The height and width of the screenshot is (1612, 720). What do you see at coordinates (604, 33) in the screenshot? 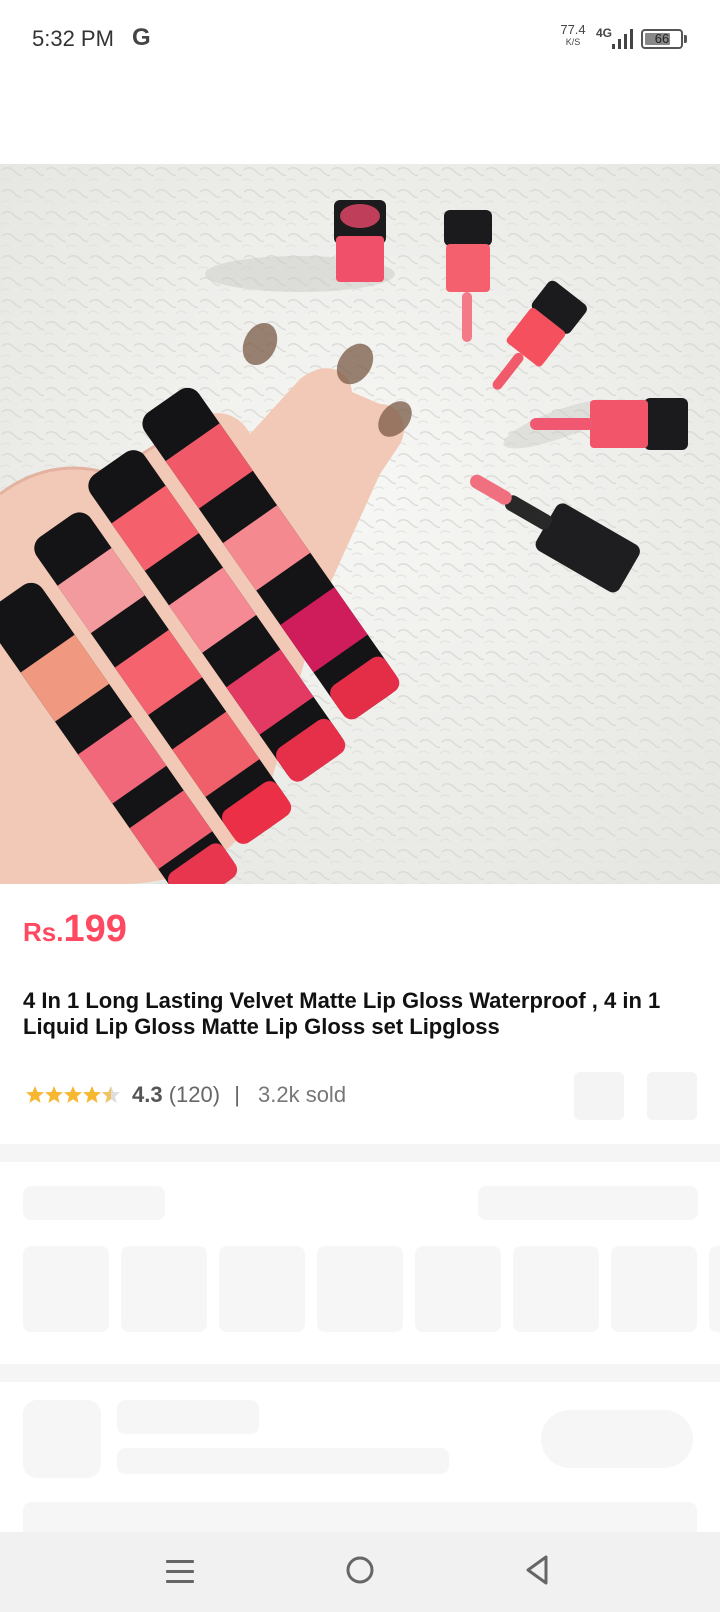
I see `network-type: 4G` at bounding box center [604, 33].